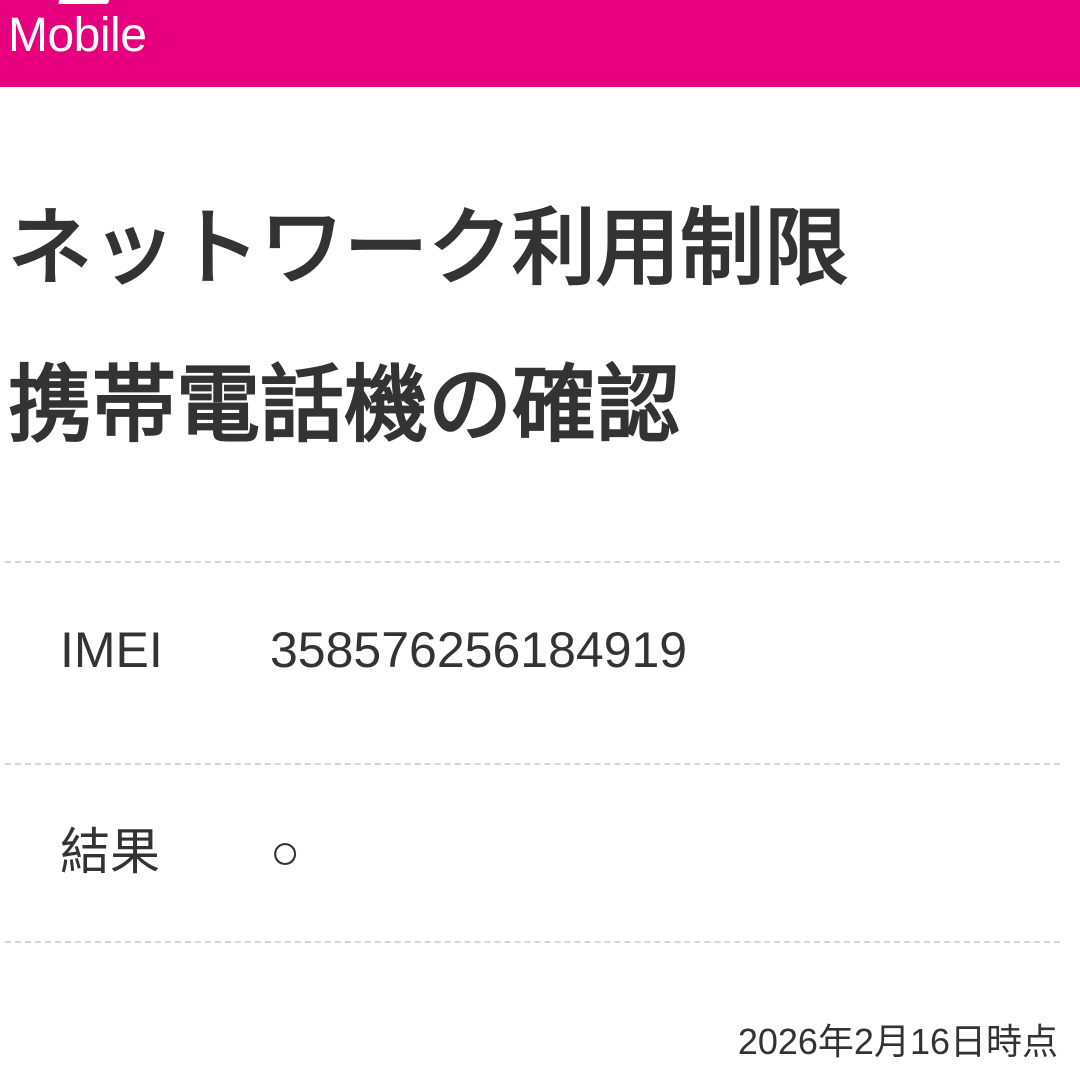 This screenshot has height=1080, width=1080. Describe the element at coordinates (85, 2) in the screenshot. I see `logo-mark-icon` at that location.